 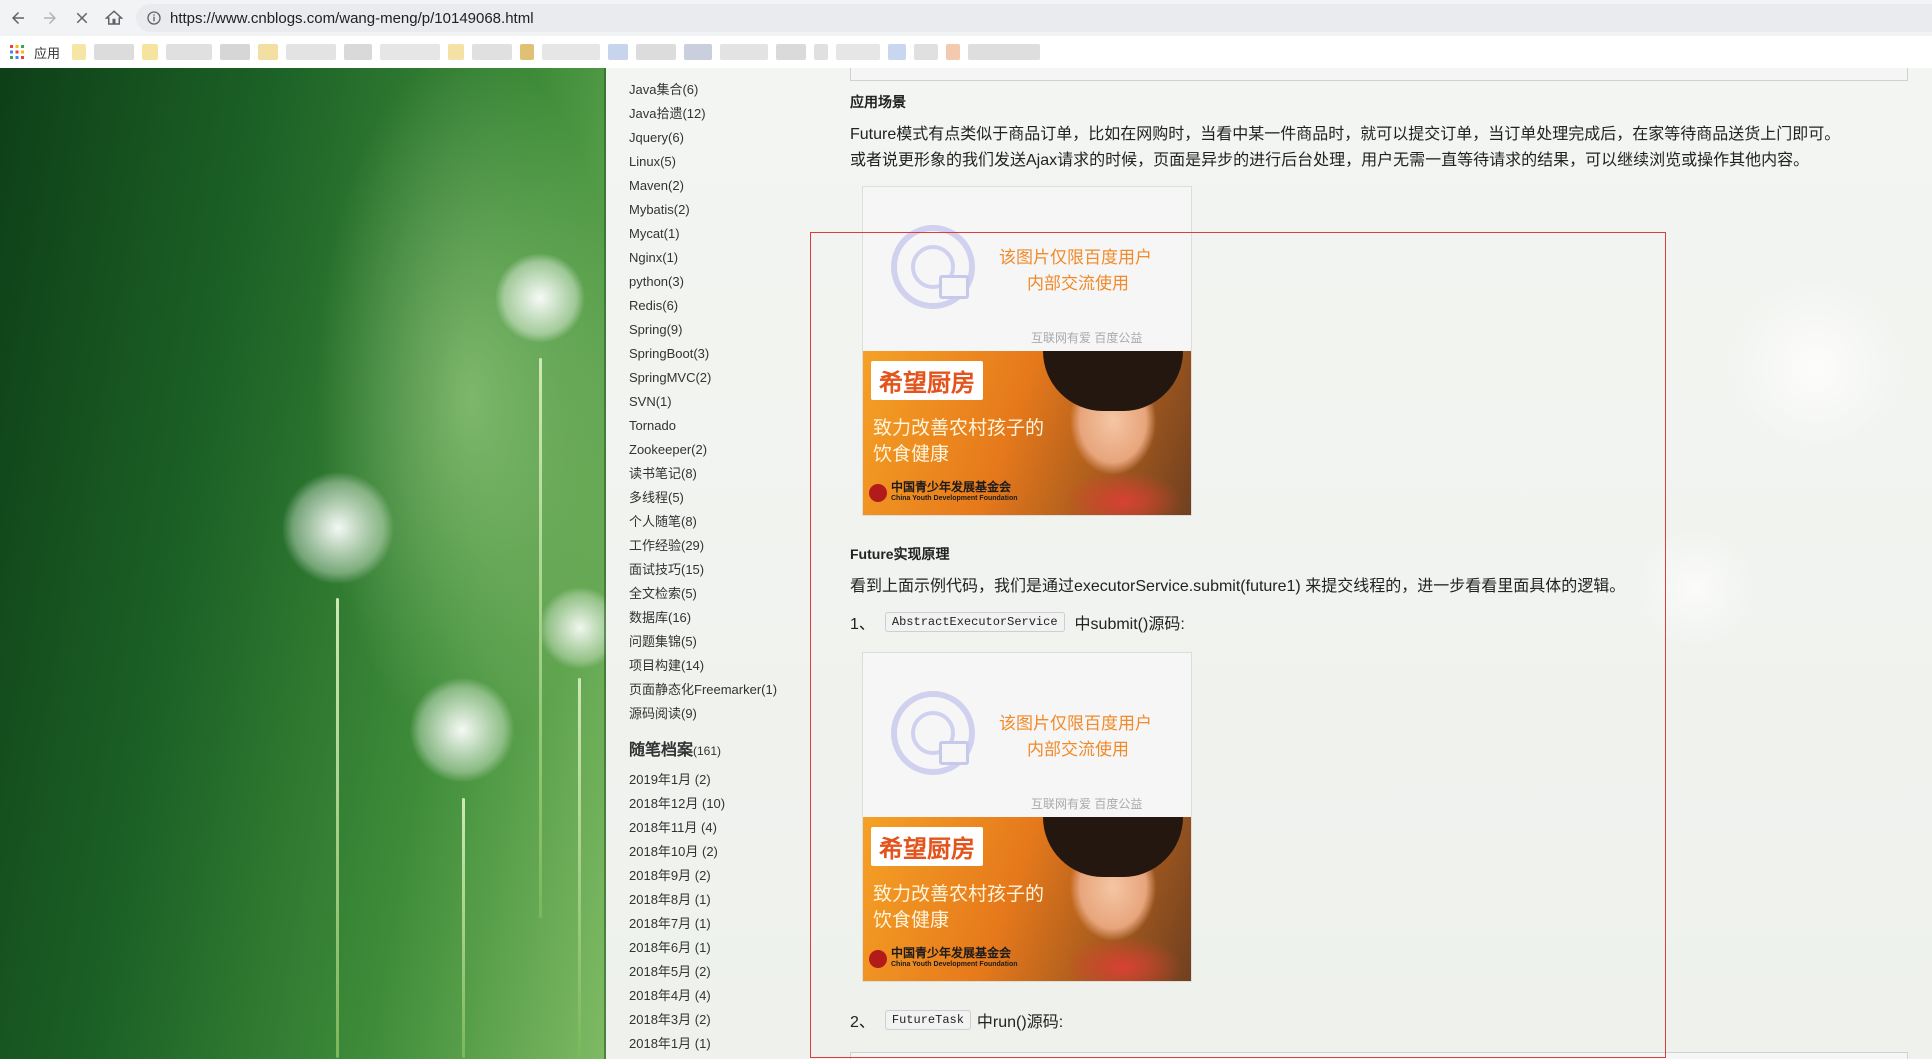 I want to click on home-icon, so click(x=114, y=17).